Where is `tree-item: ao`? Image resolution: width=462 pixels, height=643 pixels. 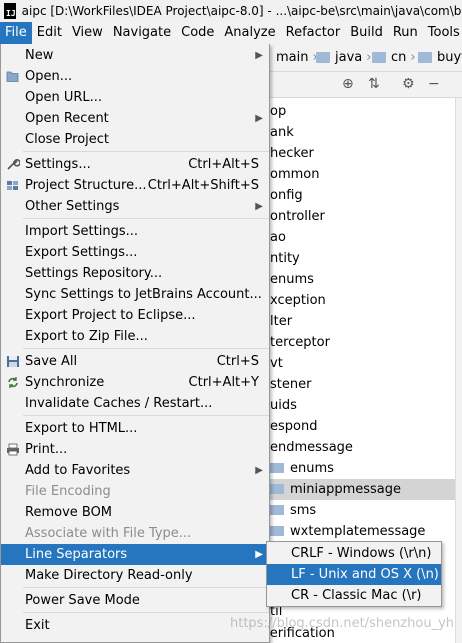
tree-item: ao is located at coordinates (278, 237).